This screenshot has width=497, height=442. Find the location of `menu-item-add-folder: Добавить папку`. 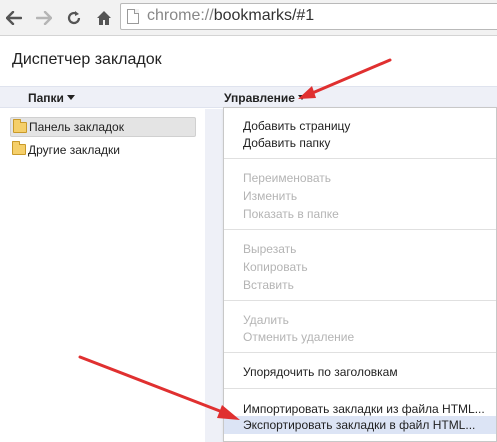

menu-item-add-folder: Добавить папку is located at coordinates (286, 143).